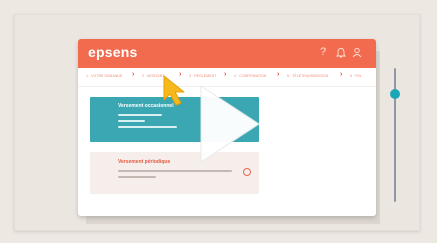 The width and height of the screenshot is (437, 243). Describe the element at coordinates (323, 52) in the screenshot. I see `help-icon: ?` at that location.